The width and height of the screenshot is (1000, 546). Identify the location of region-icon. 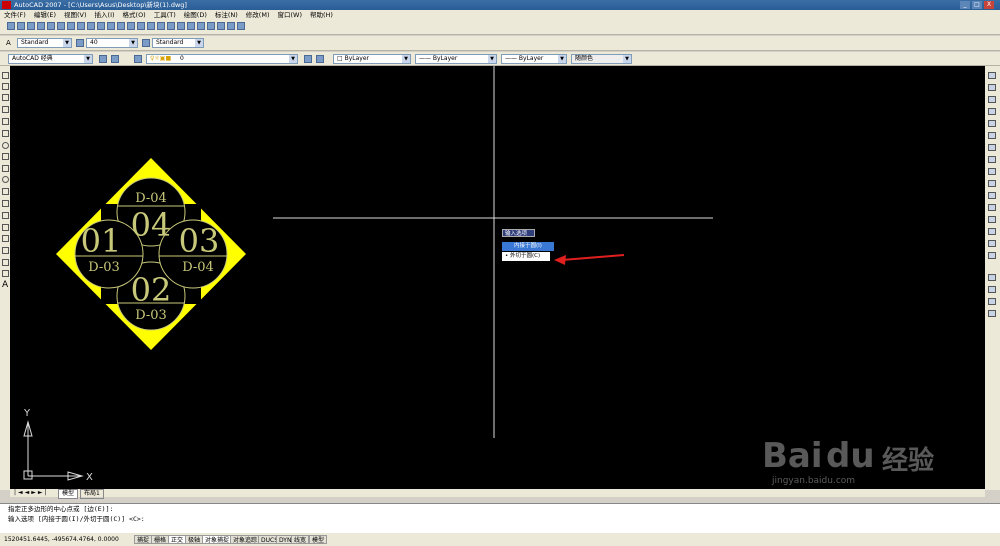
(5, 262).